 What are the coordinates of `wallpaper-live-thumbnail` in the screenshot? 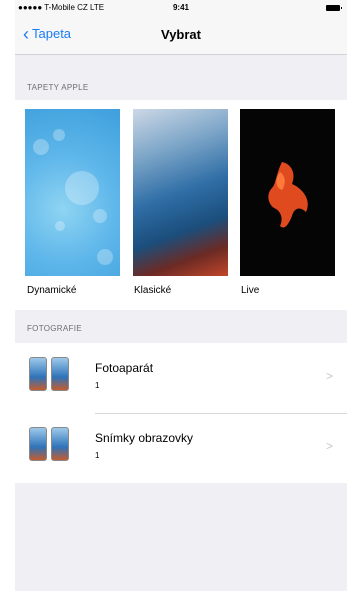 It's located at (287, 192).